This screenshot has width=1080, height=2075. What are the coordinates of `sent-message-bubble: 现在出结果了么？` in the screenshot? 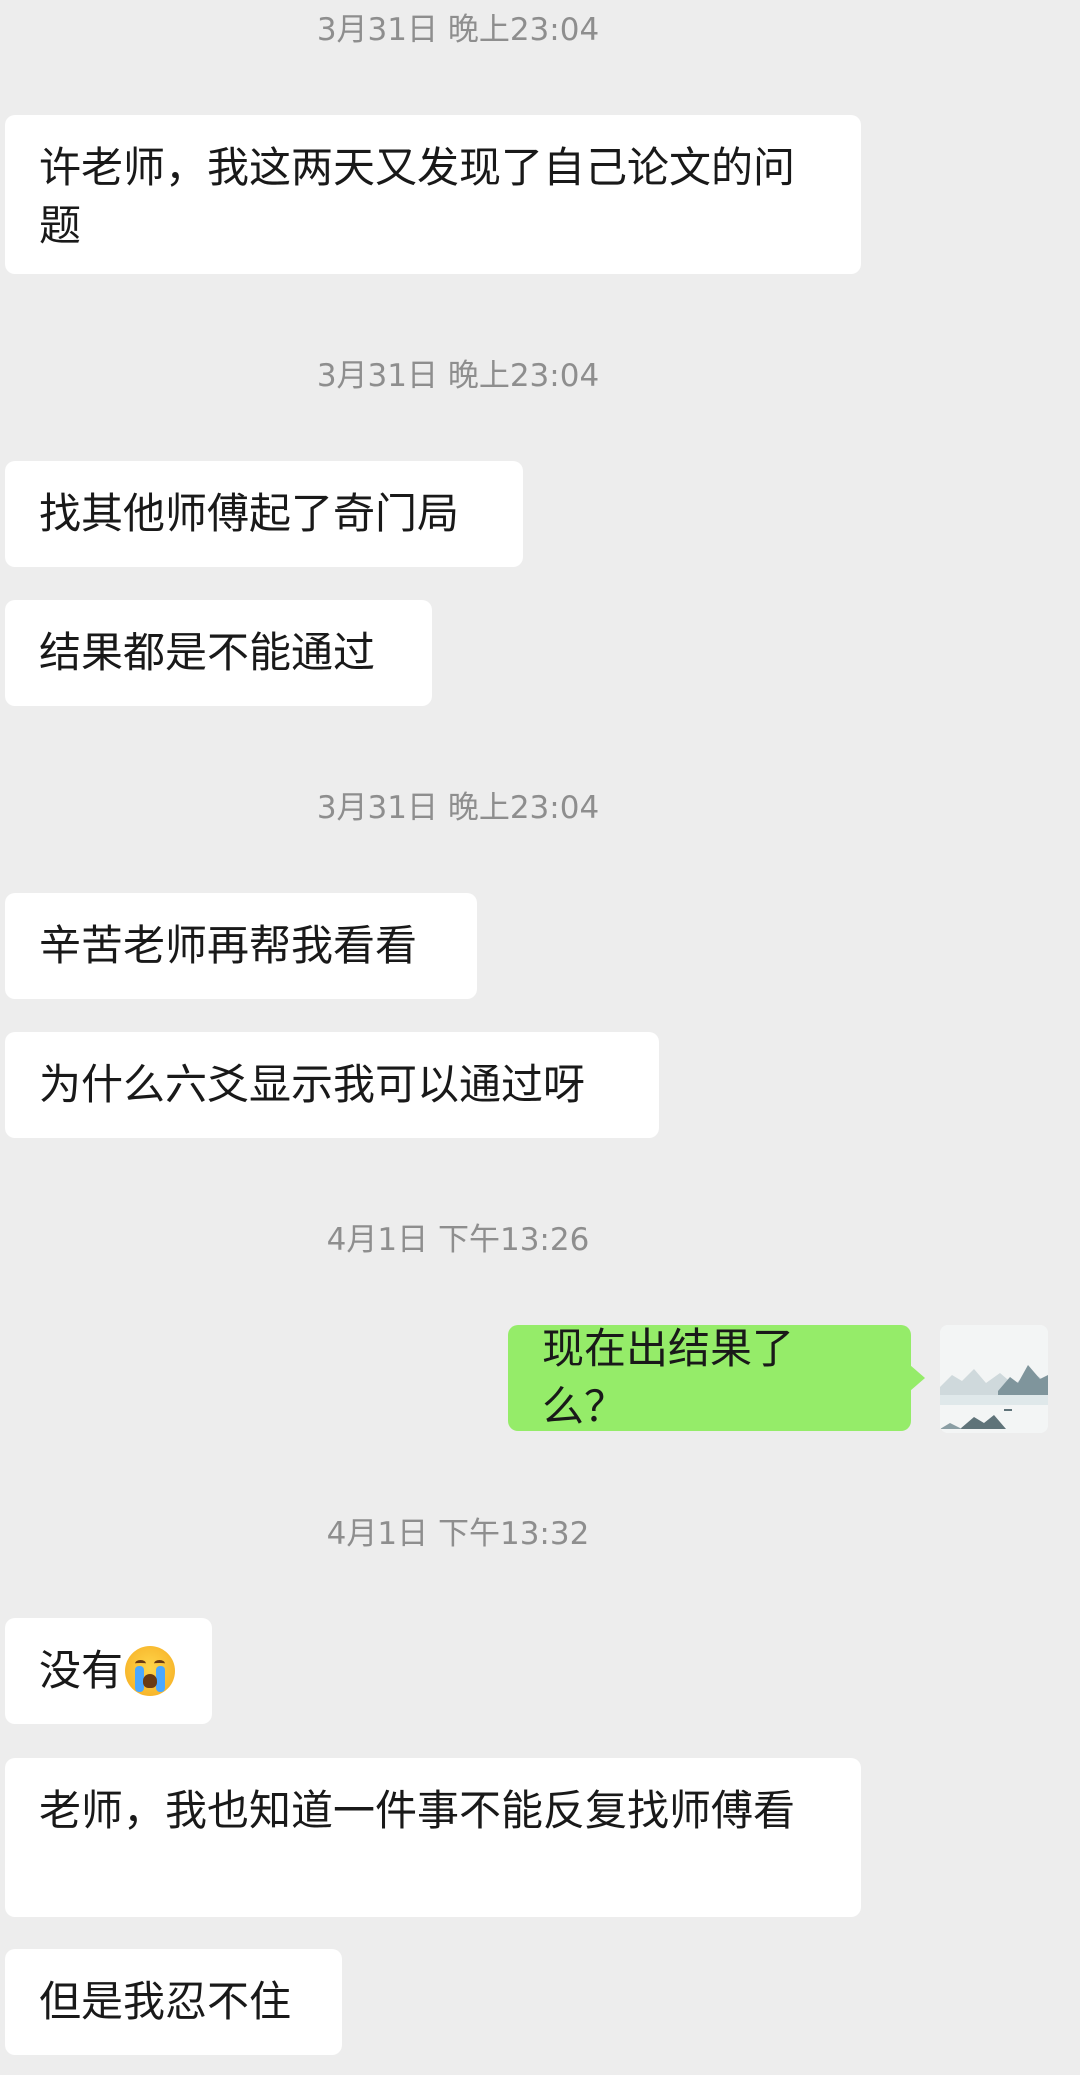 It's located at (716, 1377).